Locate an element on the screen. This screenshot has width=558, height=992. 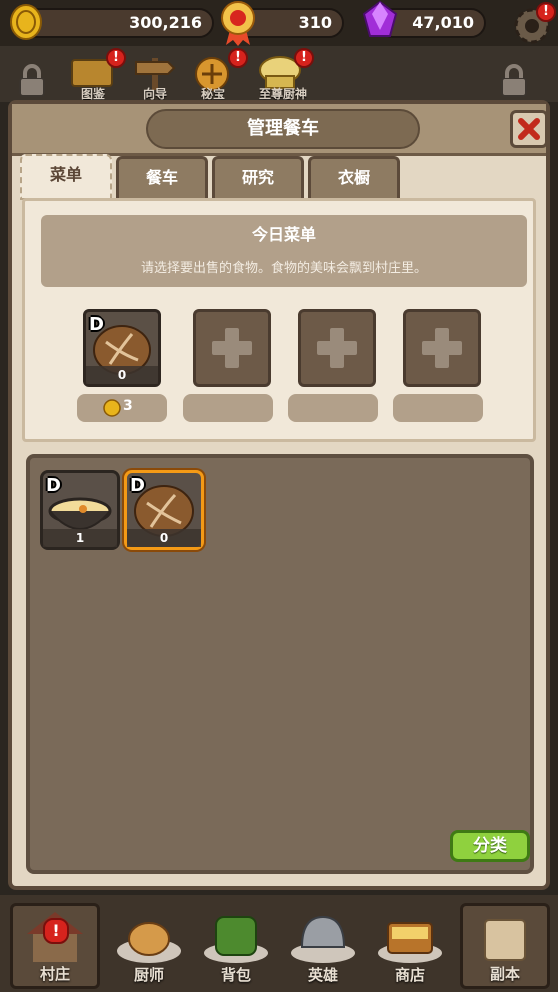
price-value: 3 is located at coordinates (128, 406).